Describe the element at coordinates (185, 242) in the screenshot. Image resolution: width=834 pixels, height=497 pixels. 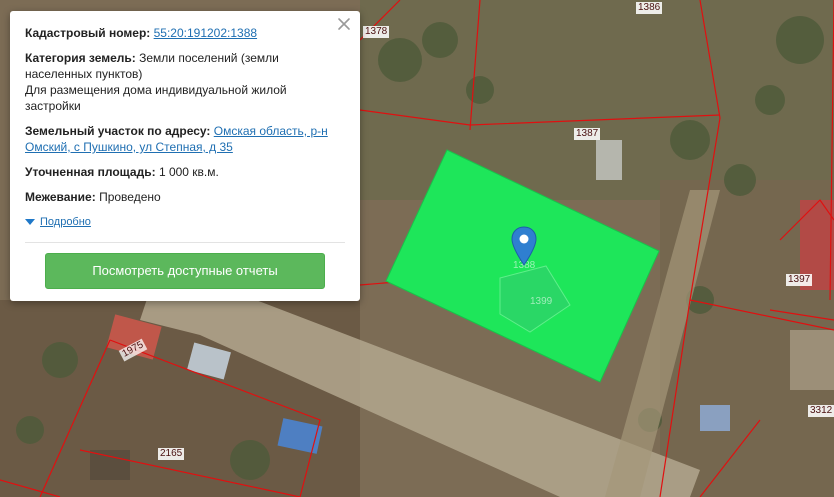
I see `popup-divider` at that location.